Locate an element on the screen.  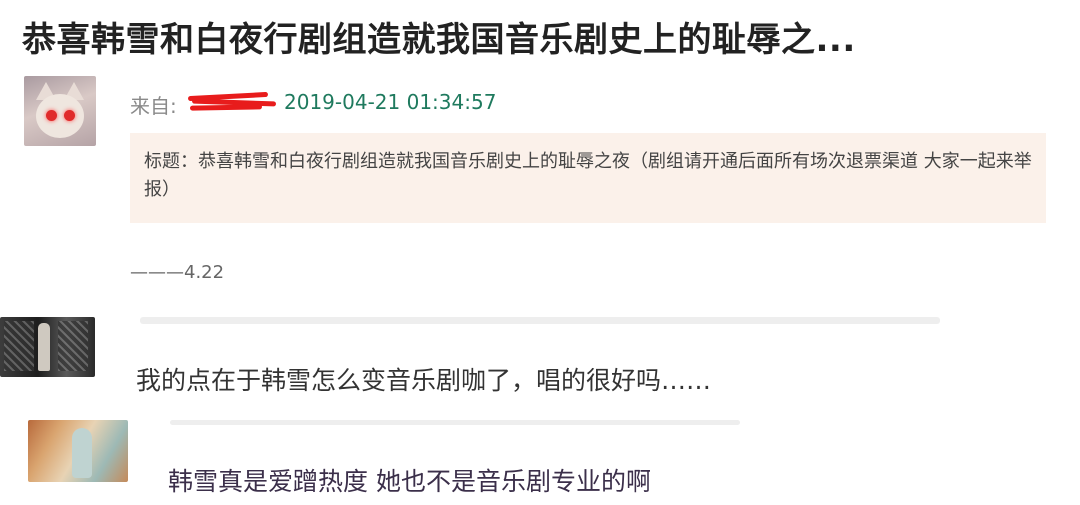
post-timestamp: 2019-04-21 01:34:57 is located at coordinates (390, 102).